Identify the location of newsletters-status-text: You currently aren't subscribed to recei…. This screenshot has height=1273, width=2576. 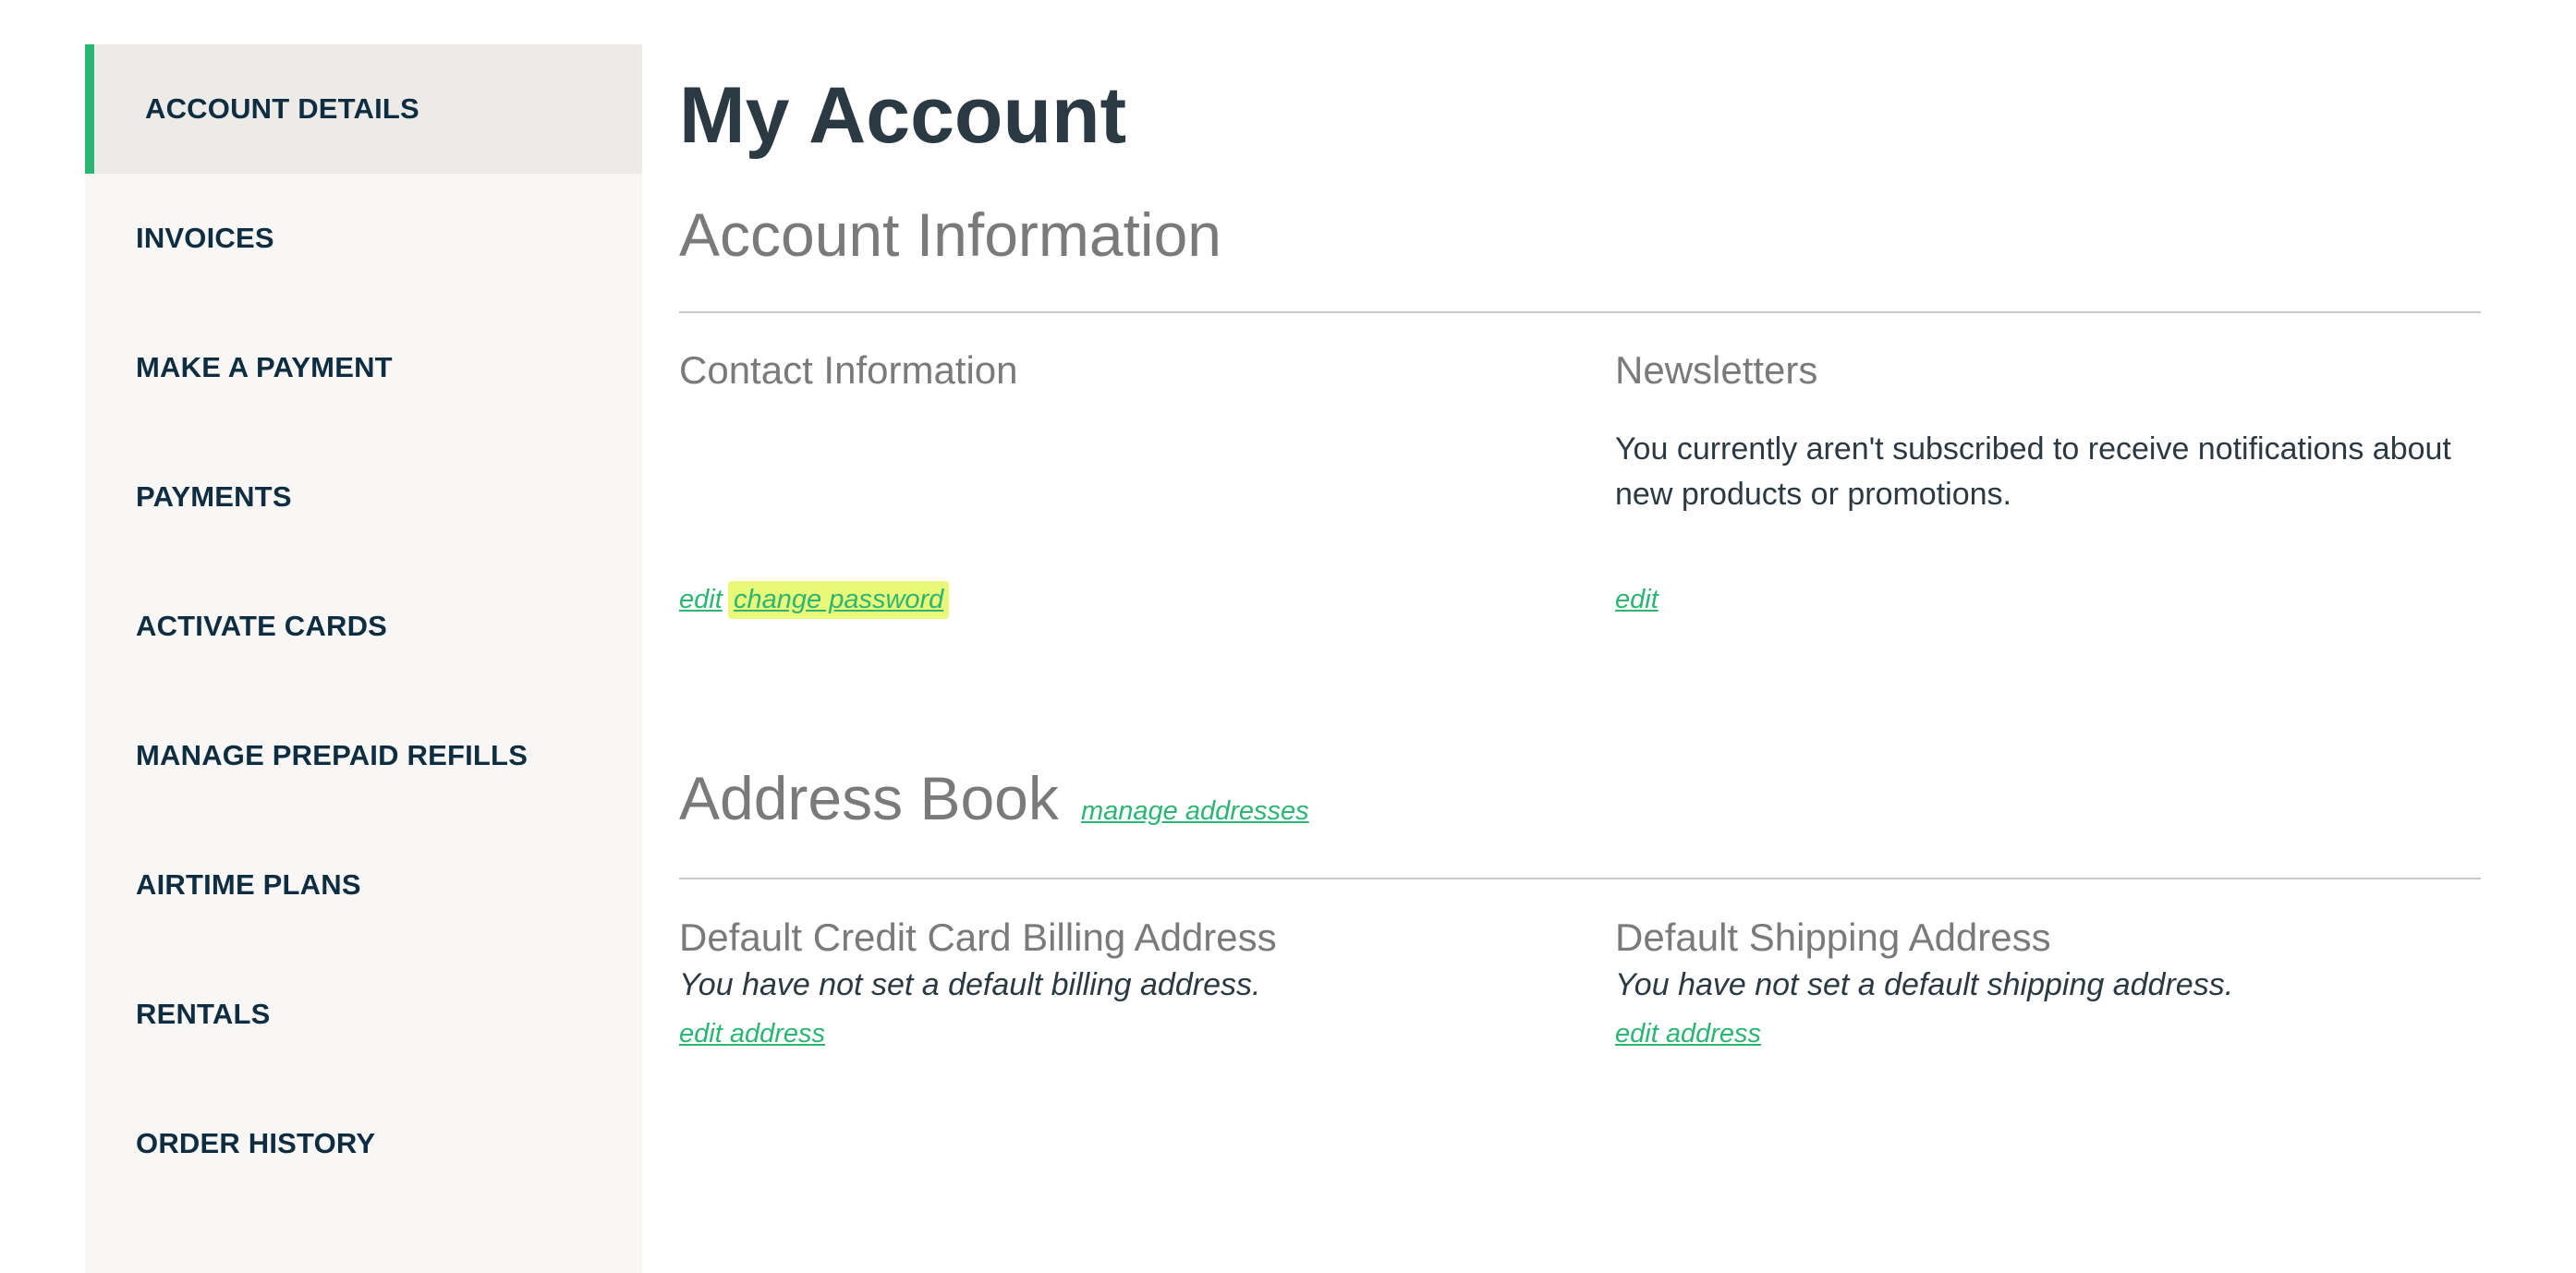
(2033, 471).